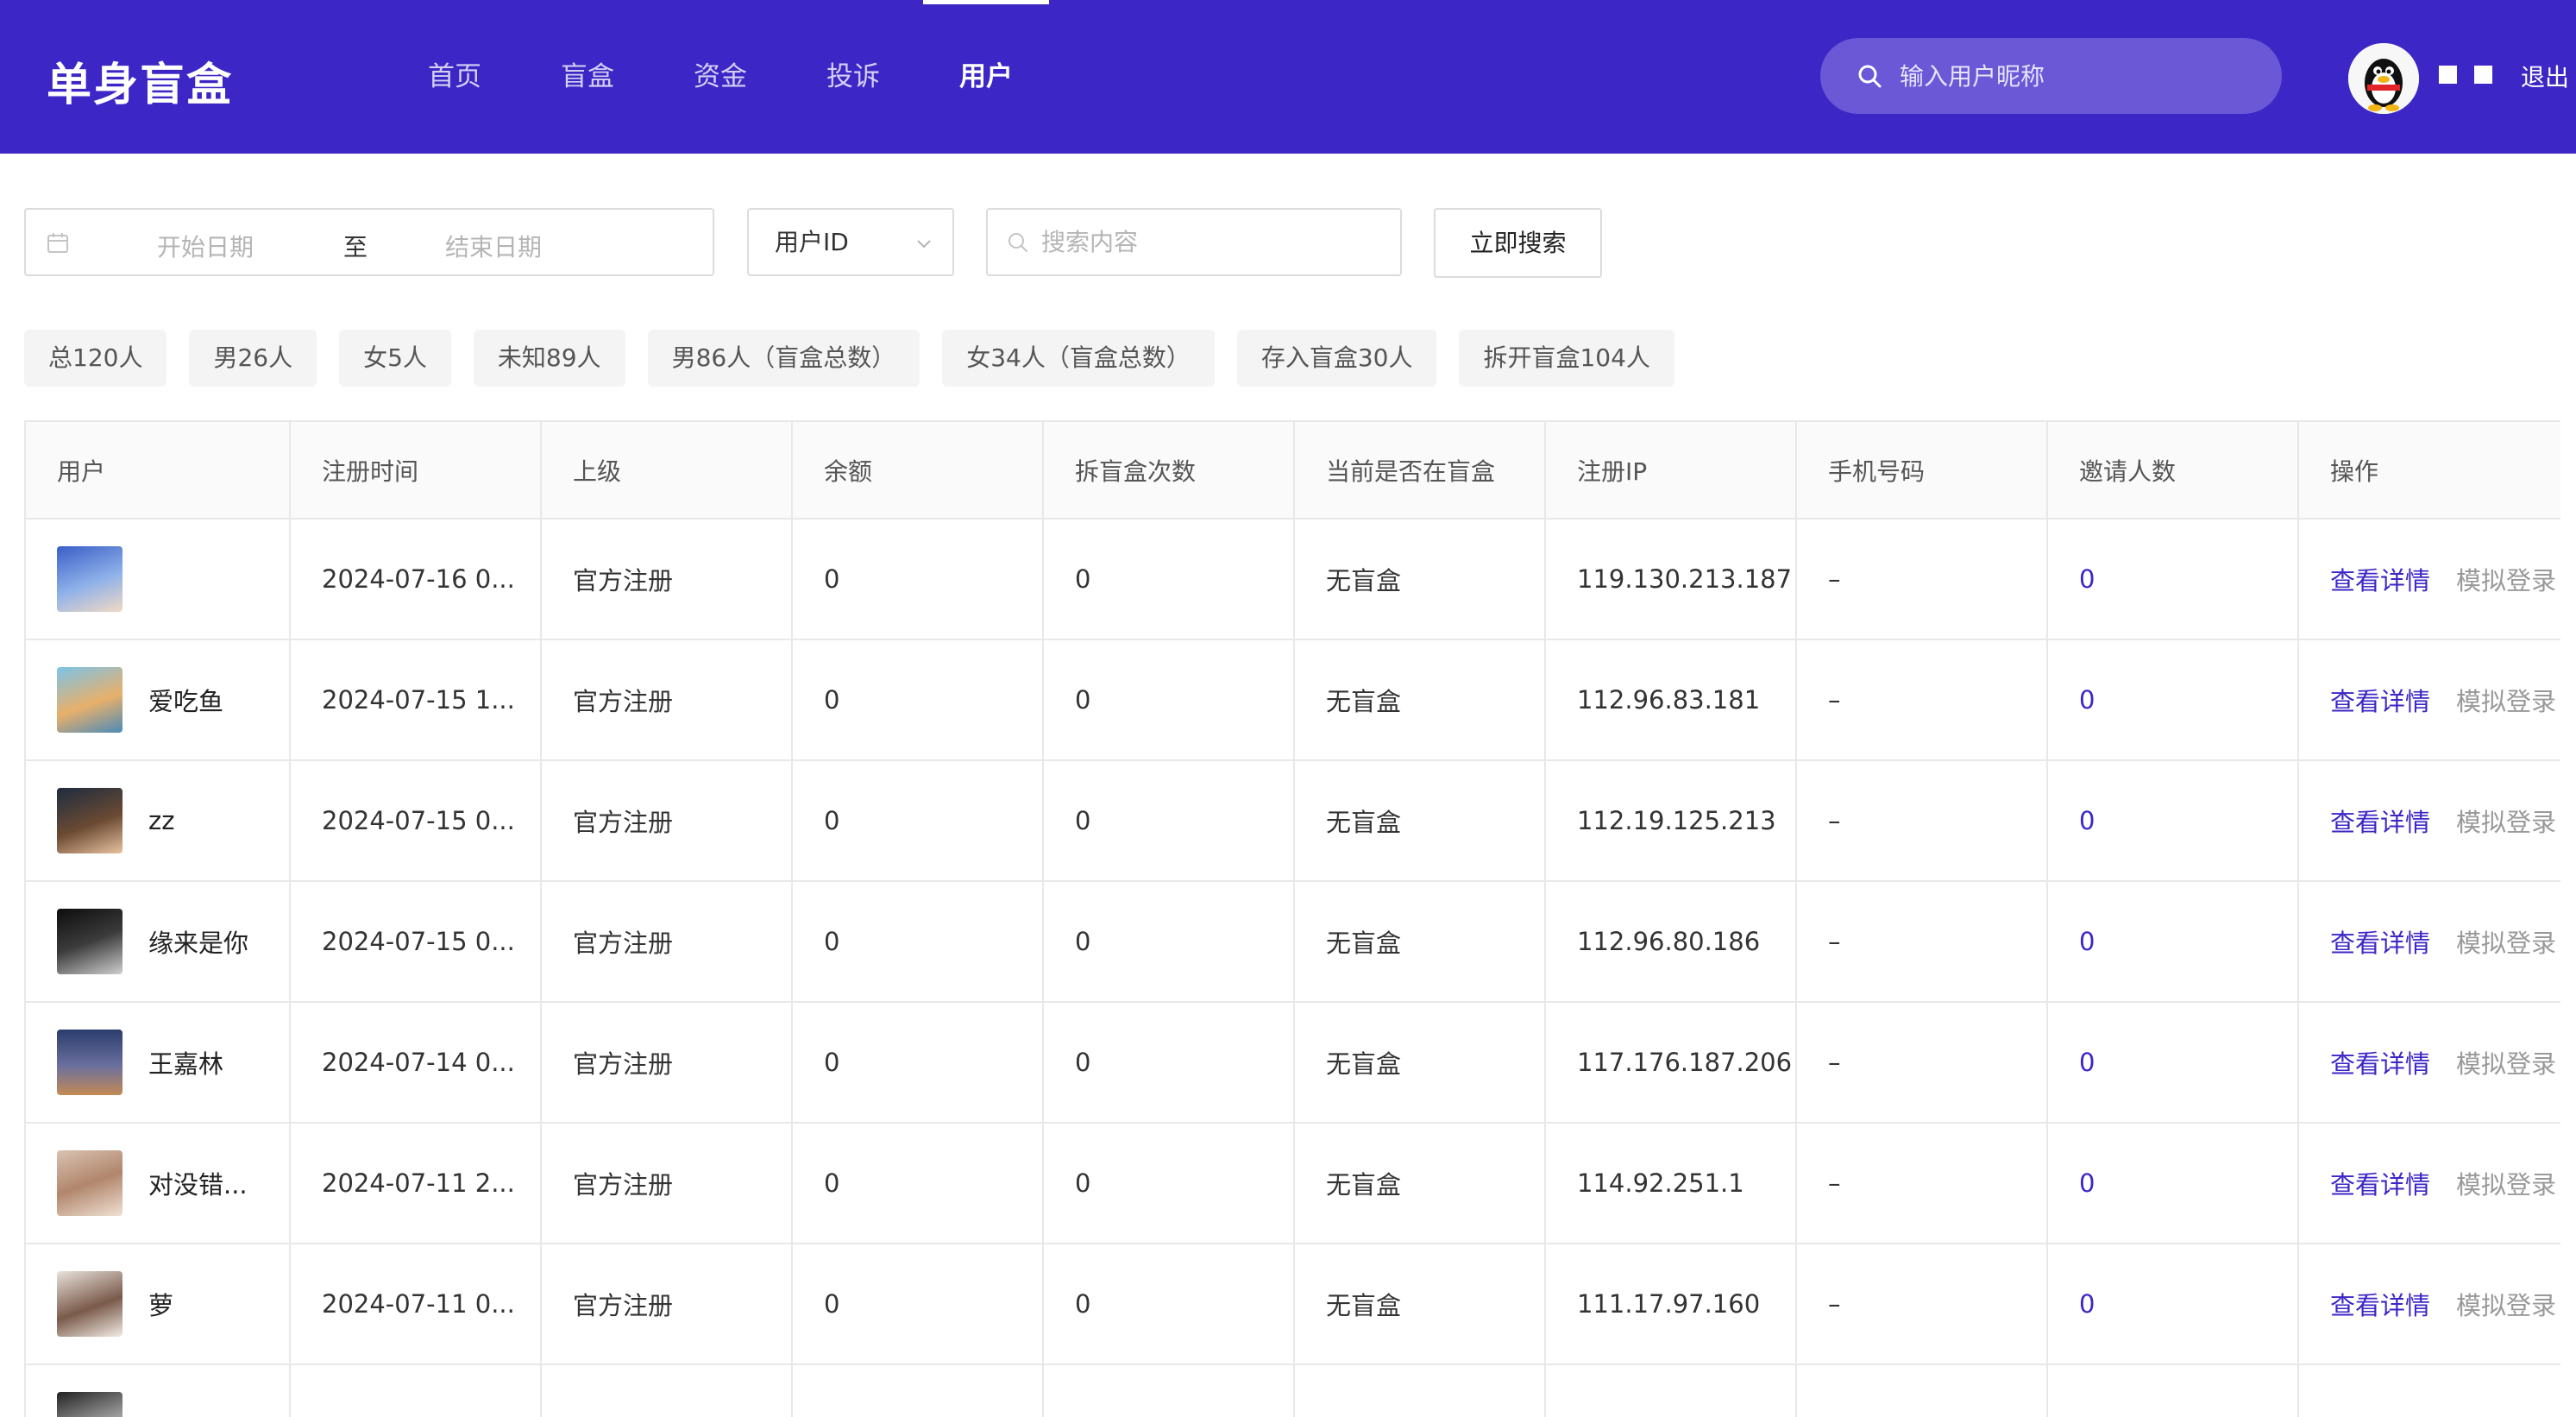 The image size is (2576, 1417). I want to click on cell-user: 缘来是你, so click(158, 942).